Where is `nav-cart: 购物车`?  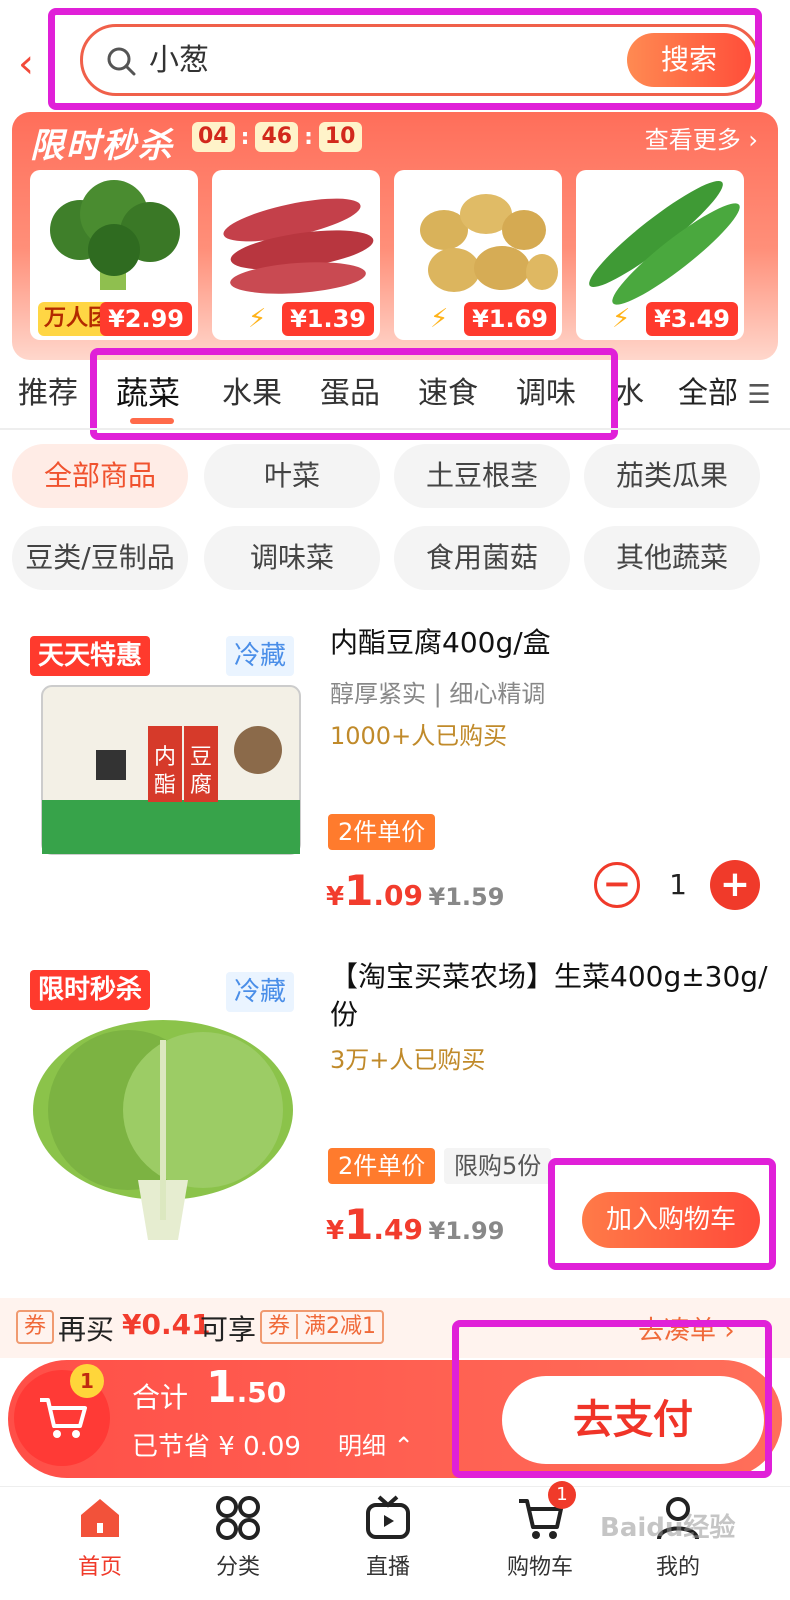 nav-cart: 购物车 is located at coordinates (540, 1537).